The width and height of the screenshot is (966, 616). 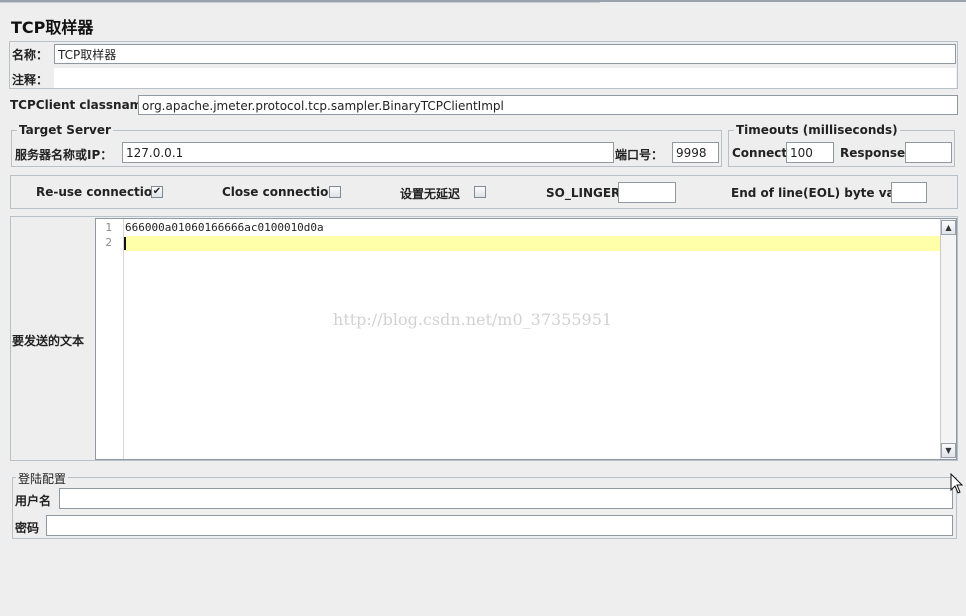 What do you see at coordinates (817, 130) in the screenshot?
I see `timeouts-legend: Timeouts (milliseconds)` at bounding box center [817, 130].